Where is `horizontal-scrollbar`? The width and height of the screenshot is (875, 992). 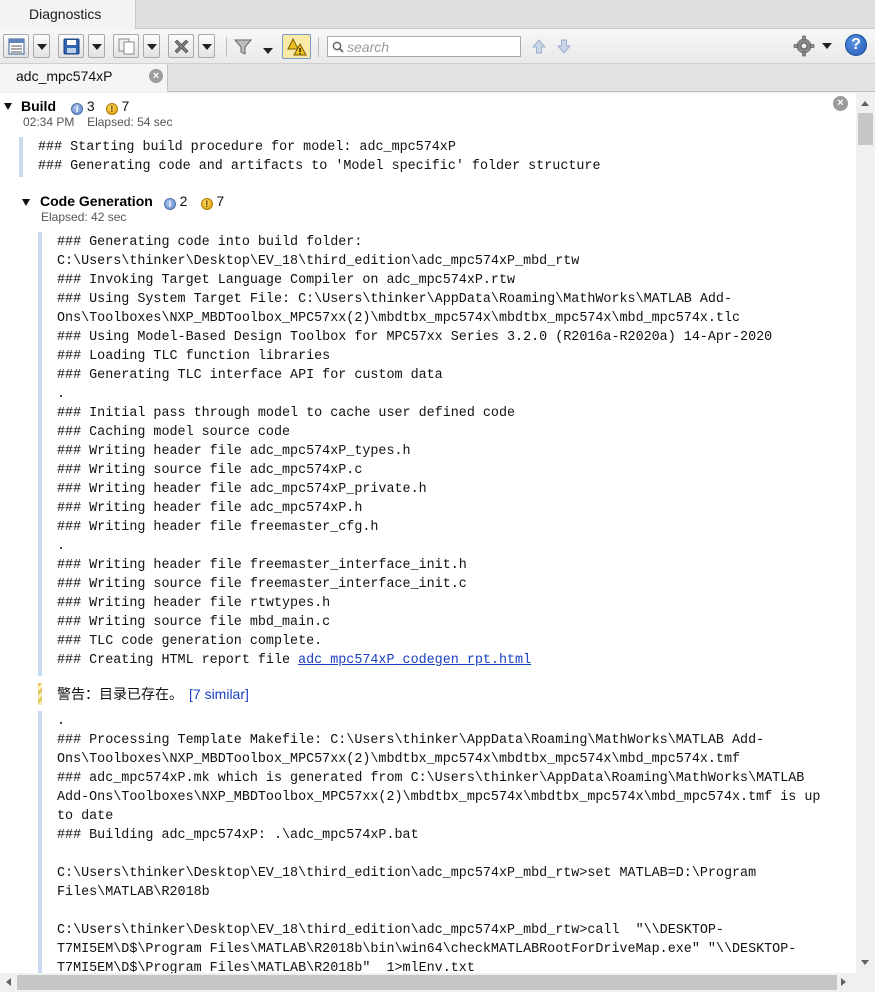
horizontal-scrollbar is located at coordinates (437, 982).